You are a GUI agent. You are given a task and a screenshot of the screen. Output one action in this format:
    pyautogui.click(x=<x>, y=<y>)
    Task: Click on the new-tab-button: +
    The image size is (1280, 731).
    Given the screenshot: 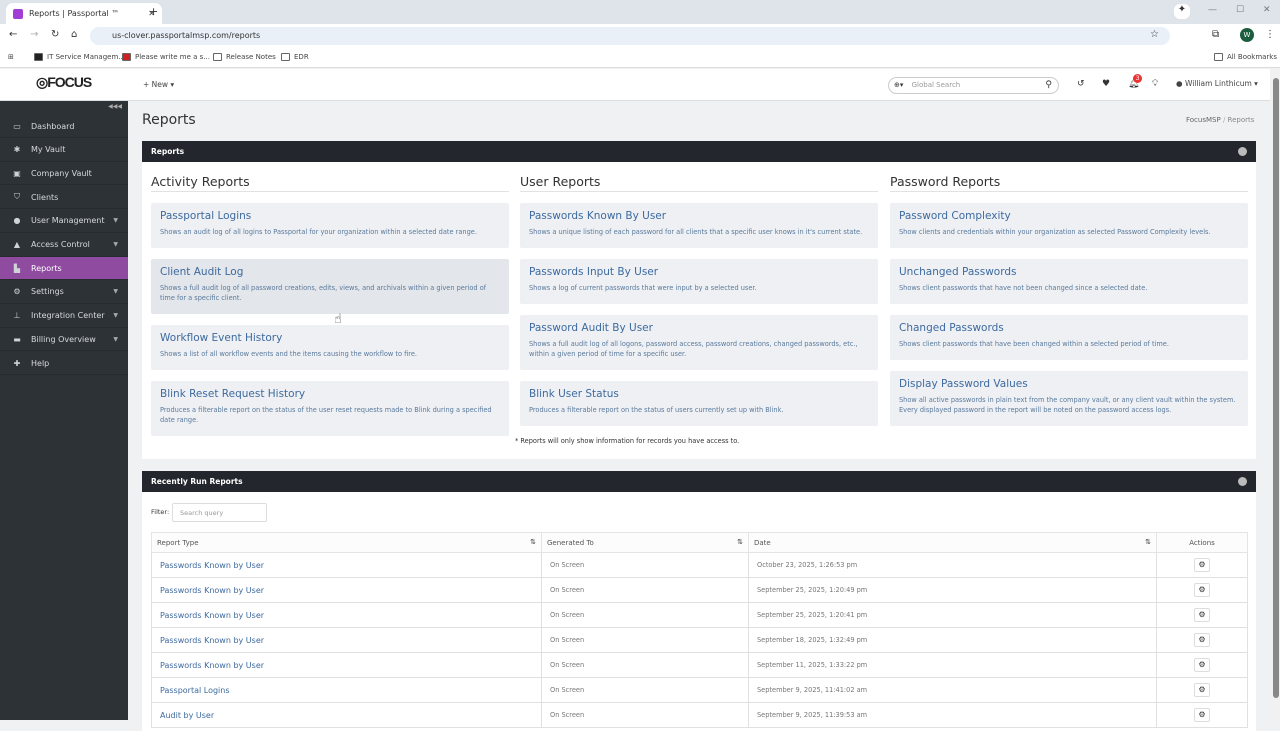 What is the action you would take?
    pyautogui.click(x=153, y=11)
    